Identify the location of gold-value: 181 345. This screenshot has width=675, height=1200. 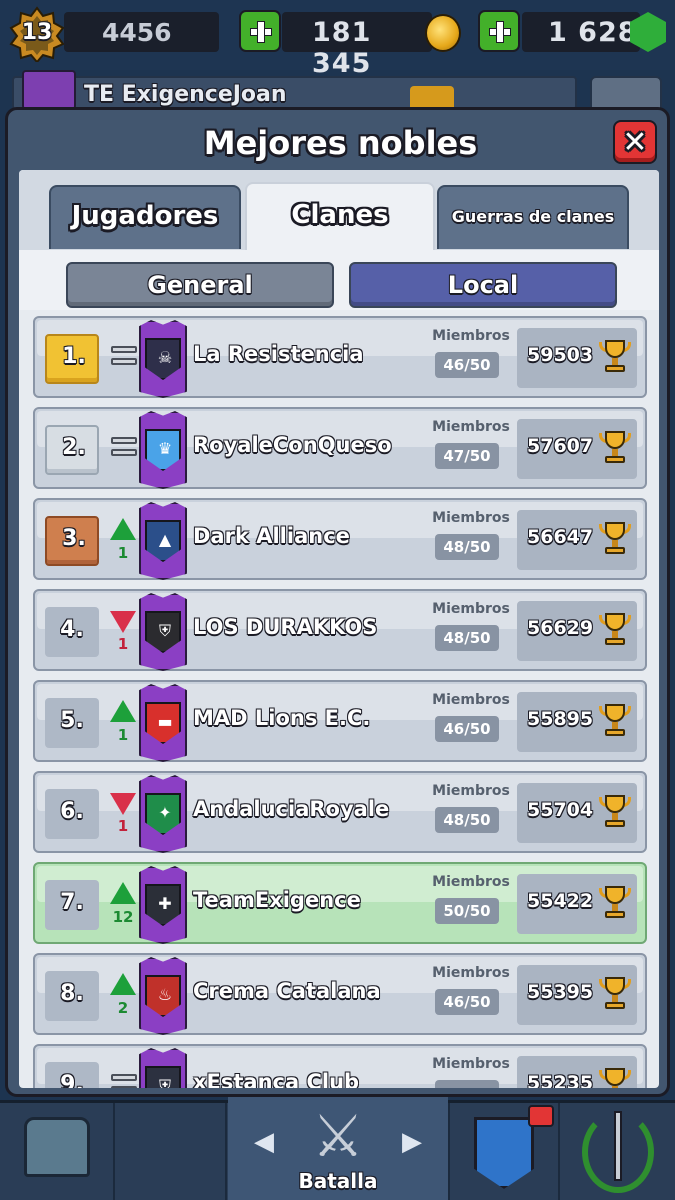
(342, 48).